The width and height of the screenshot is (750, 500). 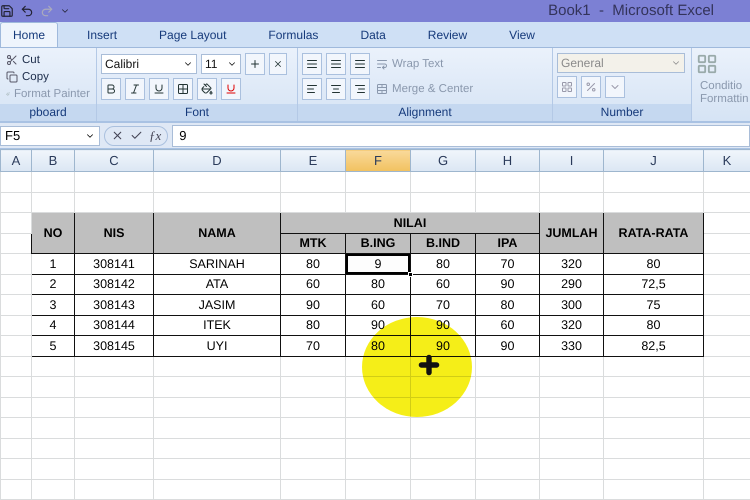 What do you see at coordinates (50, 136) in the screenshot?
I see `name-box: F5` at bounding box center [50, 136].